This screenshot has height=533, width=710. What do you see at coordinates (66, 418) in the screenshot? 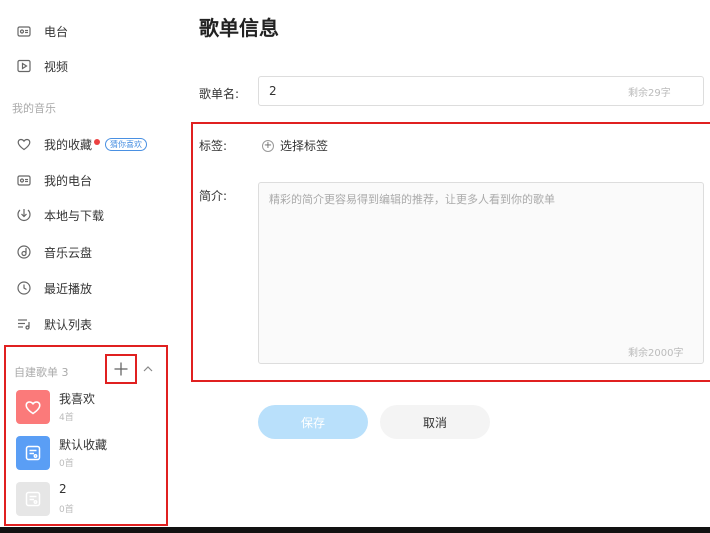
I see `playlist-count: 4首` at bounding box center [66, 418].